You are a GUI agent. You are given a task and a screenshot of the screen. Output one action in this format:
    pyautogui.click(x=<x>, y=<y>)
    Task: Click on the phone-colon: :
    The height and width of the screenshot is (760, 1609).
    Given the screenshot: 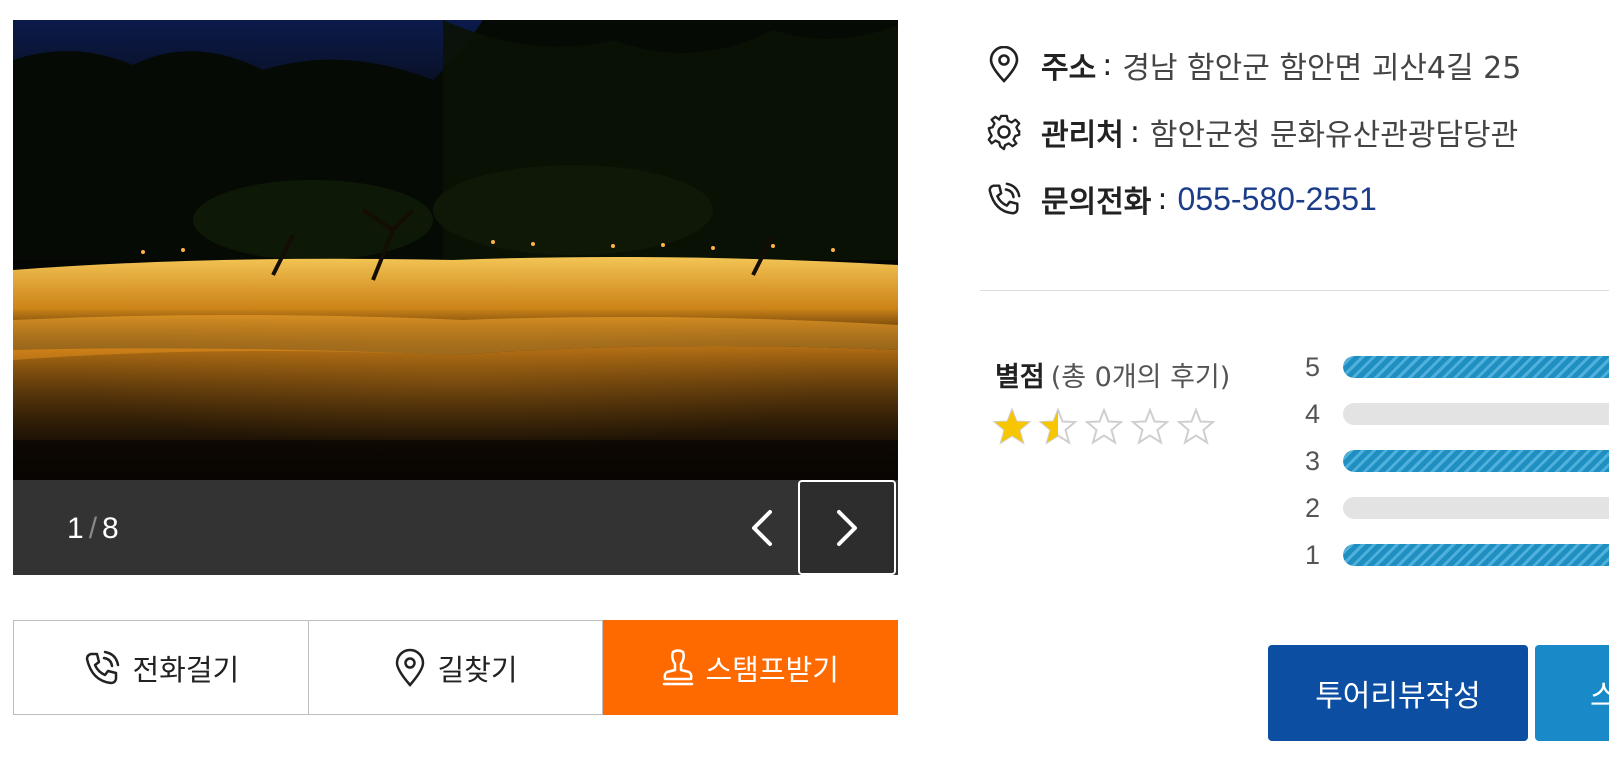 What is the action you would take?
    pyautogui.click(x=1162, y=199)
    